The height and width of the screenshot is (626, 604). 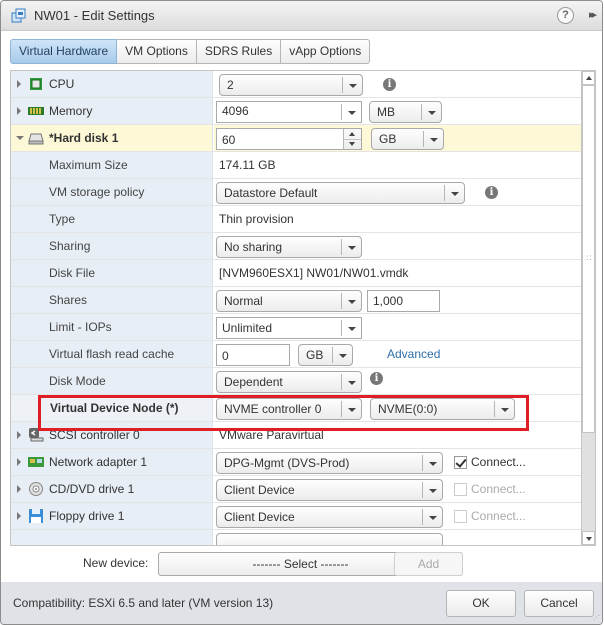 I want to click on network-adapter-icon, so click(x=36, y=462).